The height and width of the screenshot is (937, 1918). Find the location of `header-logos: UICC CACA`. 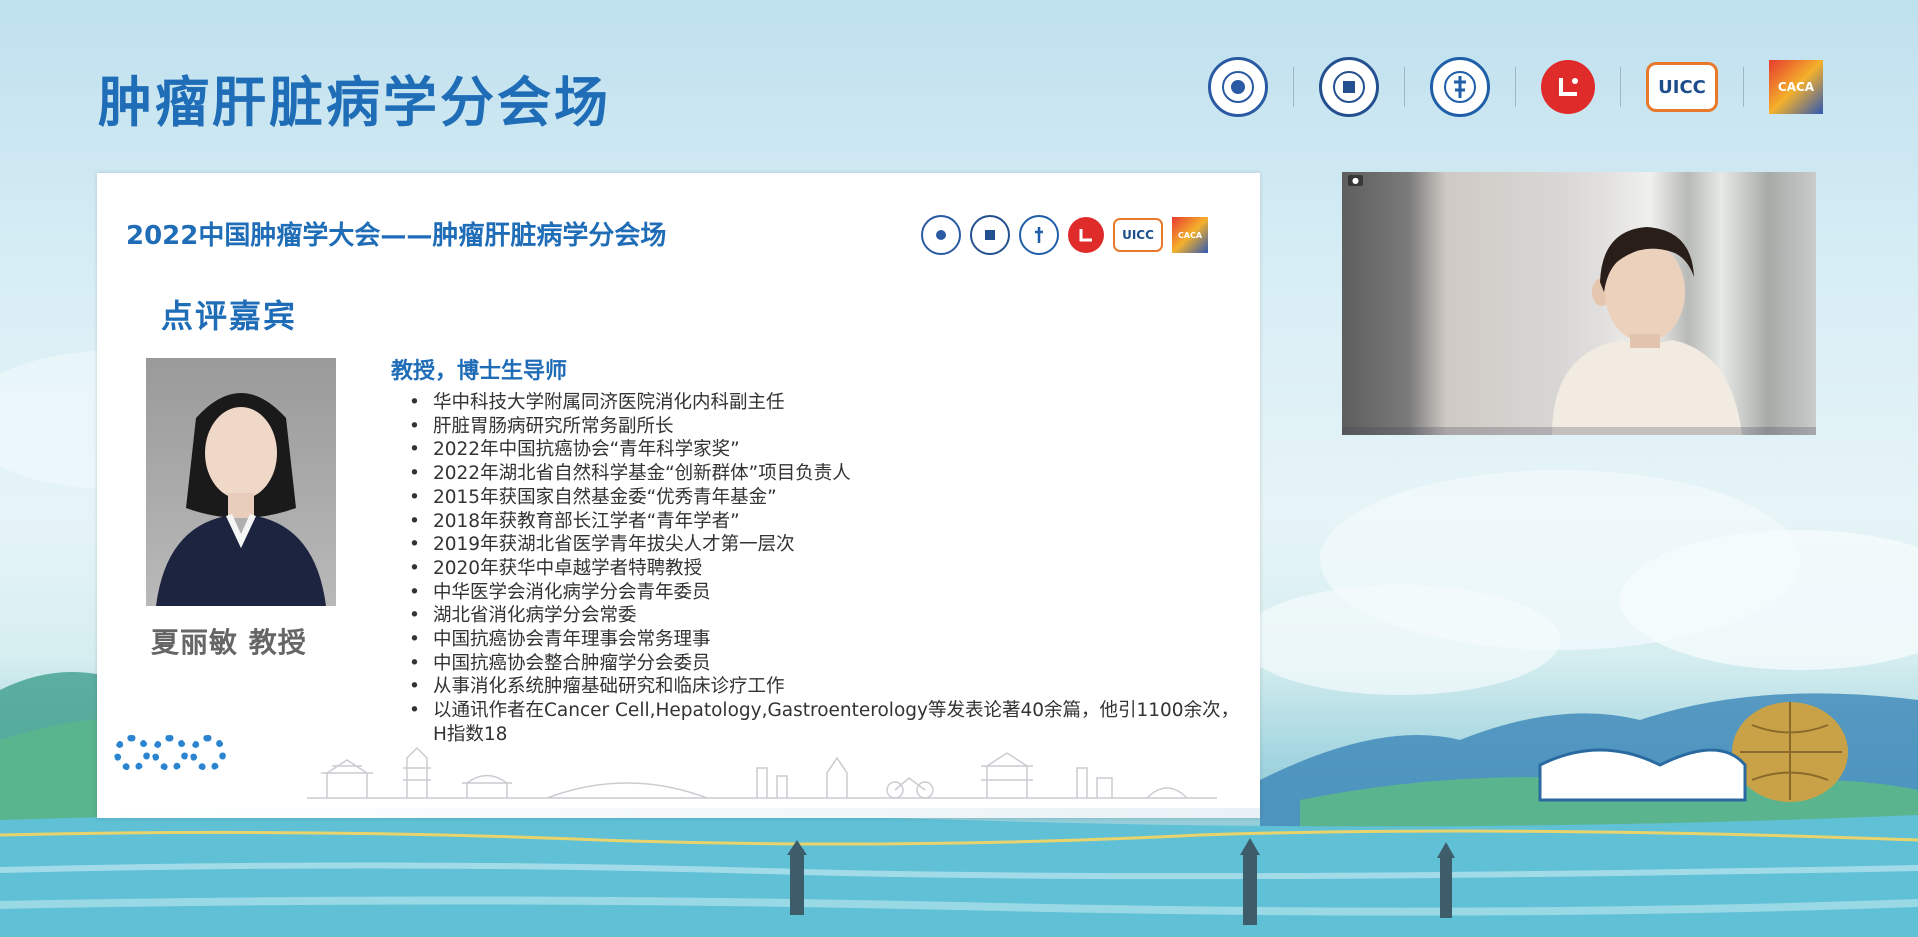

header-logos: UICC CACA is located at coordinates (1515, 87).